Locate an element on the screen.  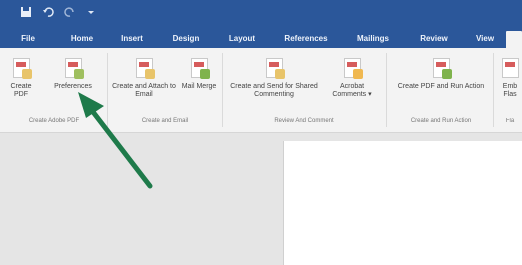
annotation-arrow-icon is located at coordinates (115, 140).